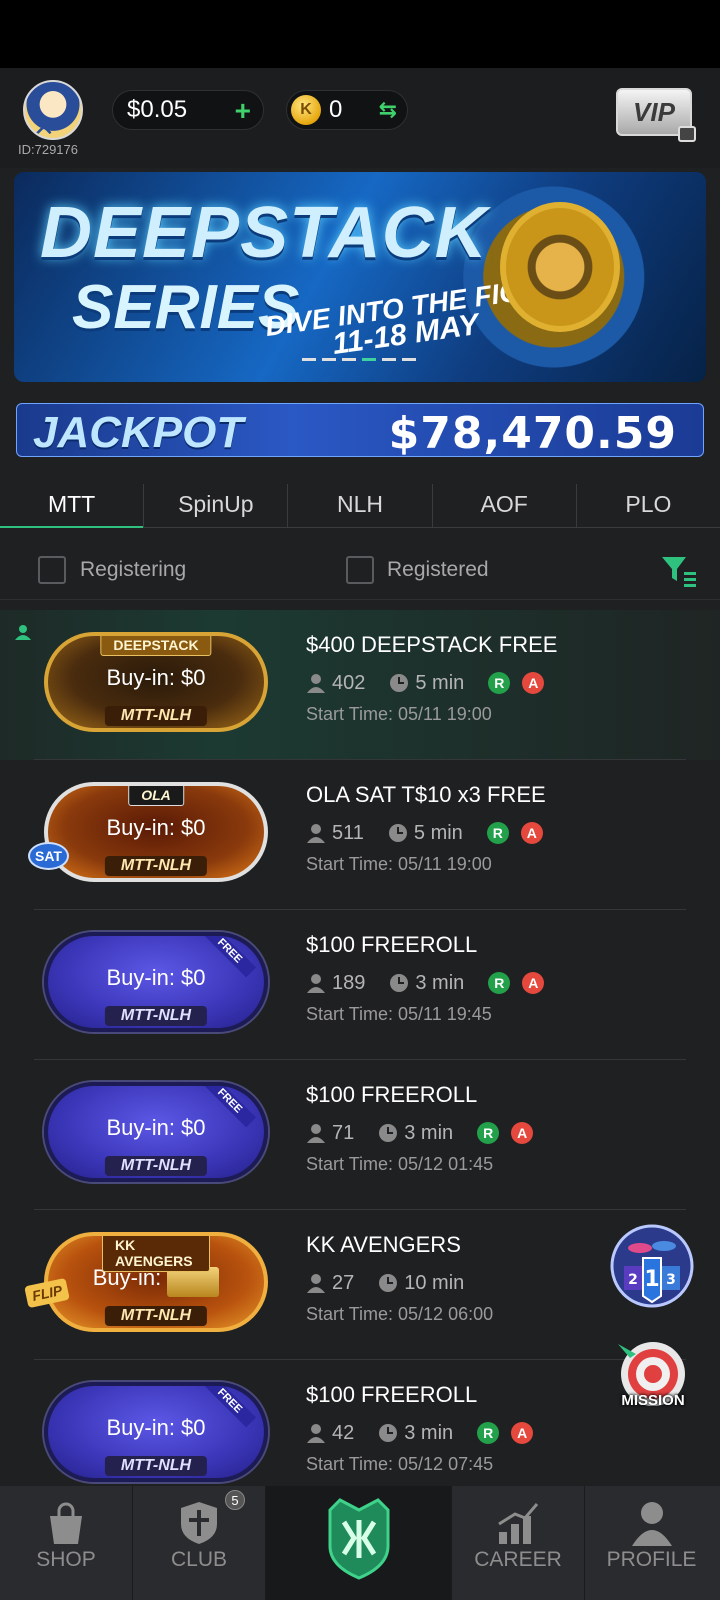 This screenshot has height=1600, width=720. I want to click on tournament-meta: 27 10 min, so click(456, 1283).